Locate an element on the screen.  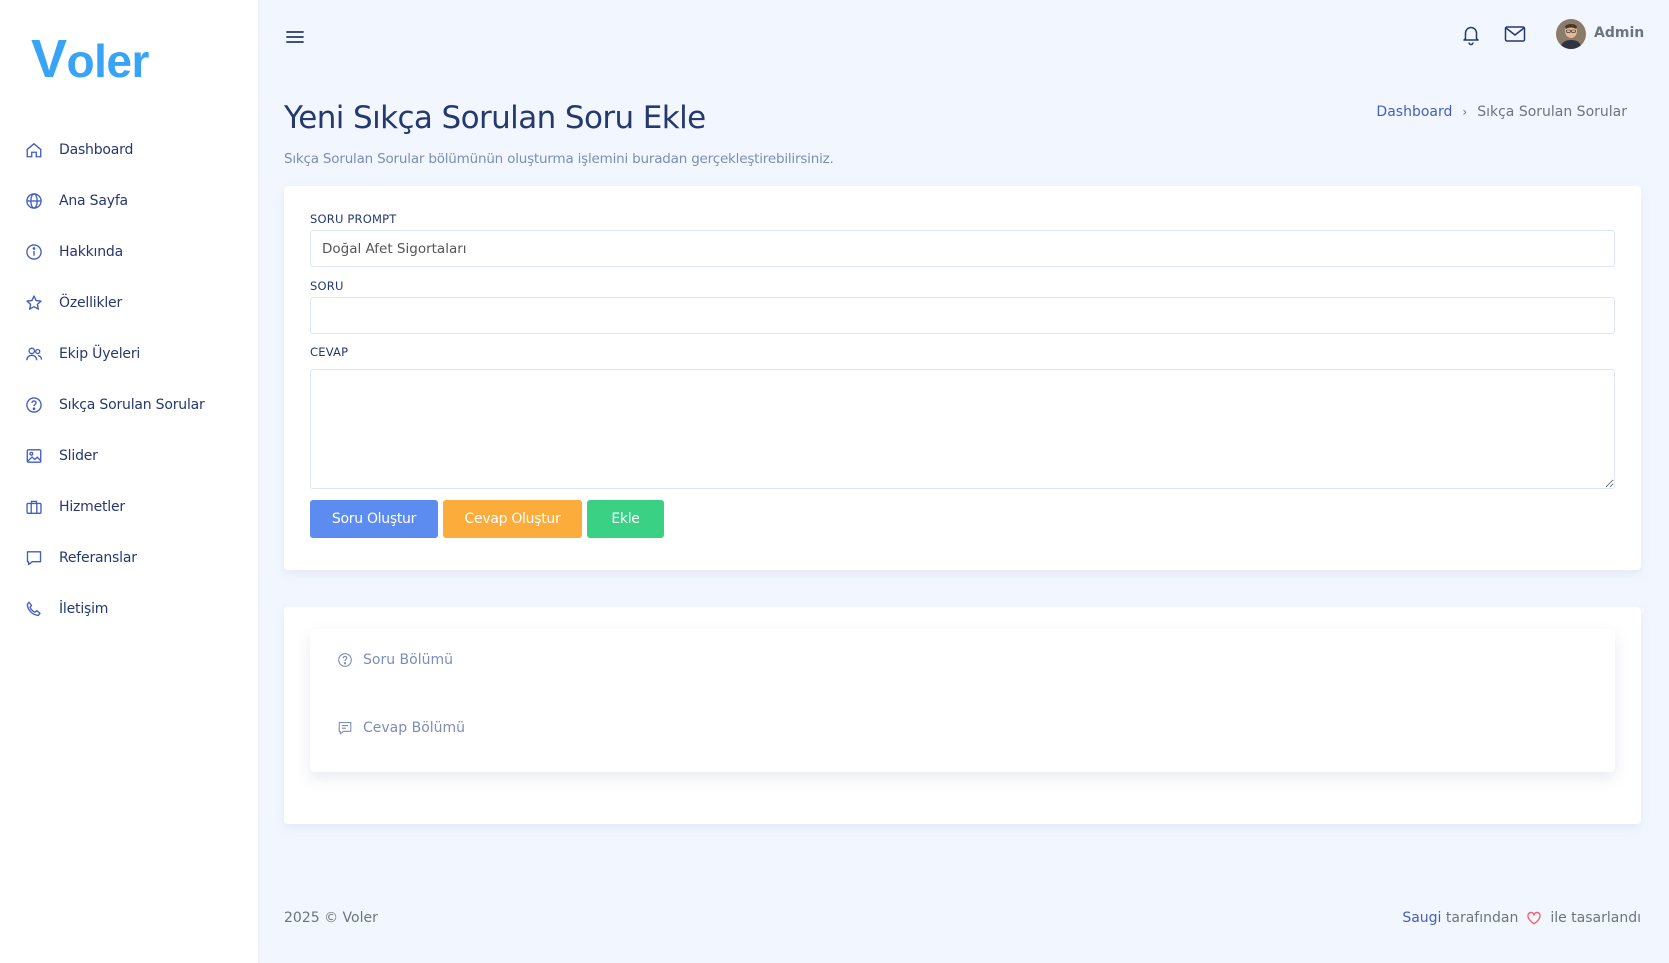
sidebar-item-dashboard: Dashboard is located at coordinates (129, 149).